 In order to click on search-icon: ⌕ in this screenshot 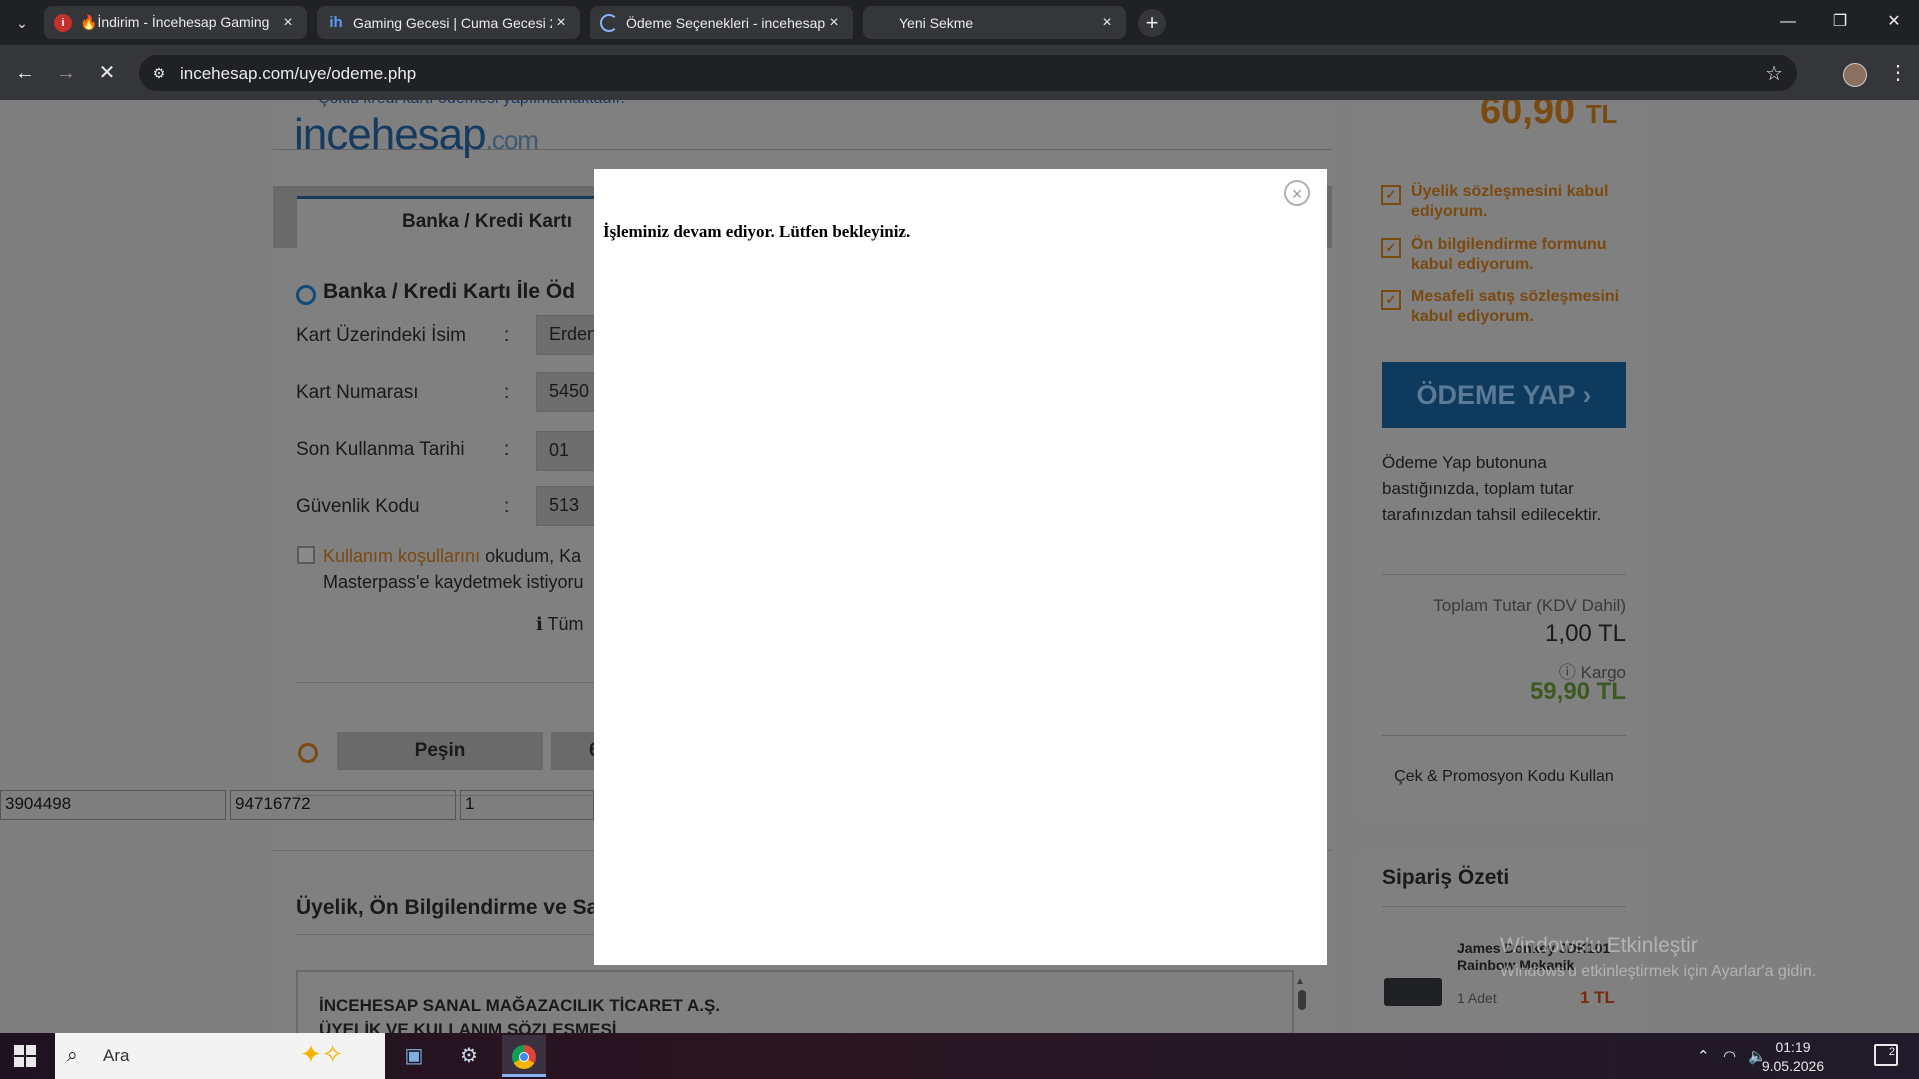, I will do `click(72, 1055)`.